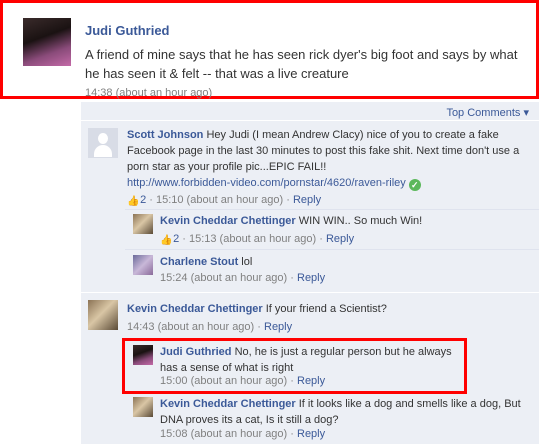 The width and height of the screenshot is (543, 444). What do you see at coordinates (219, 200) in the screenshot?
I see `comment-timestamp: 15:10 (about an hour ago)` at bounding box center [219, 200].